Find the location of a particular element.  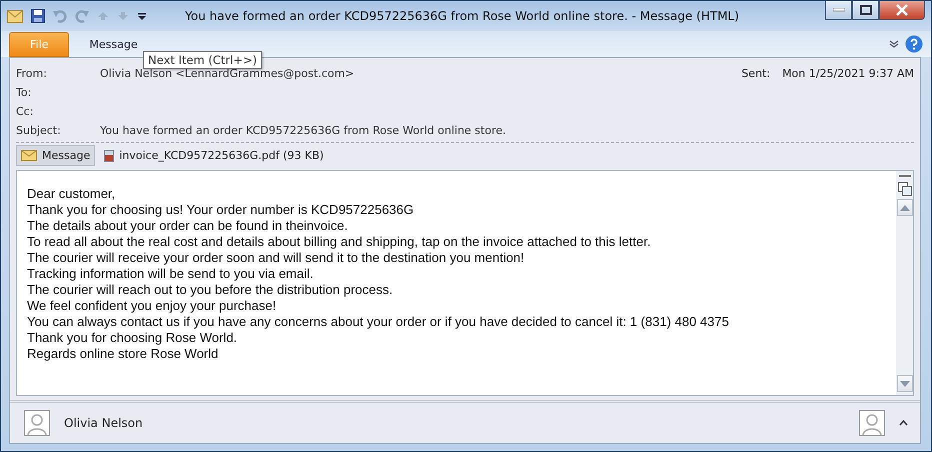

message-line: The details about your order can be found in theinvoice. is located at coordinates (188, 226).